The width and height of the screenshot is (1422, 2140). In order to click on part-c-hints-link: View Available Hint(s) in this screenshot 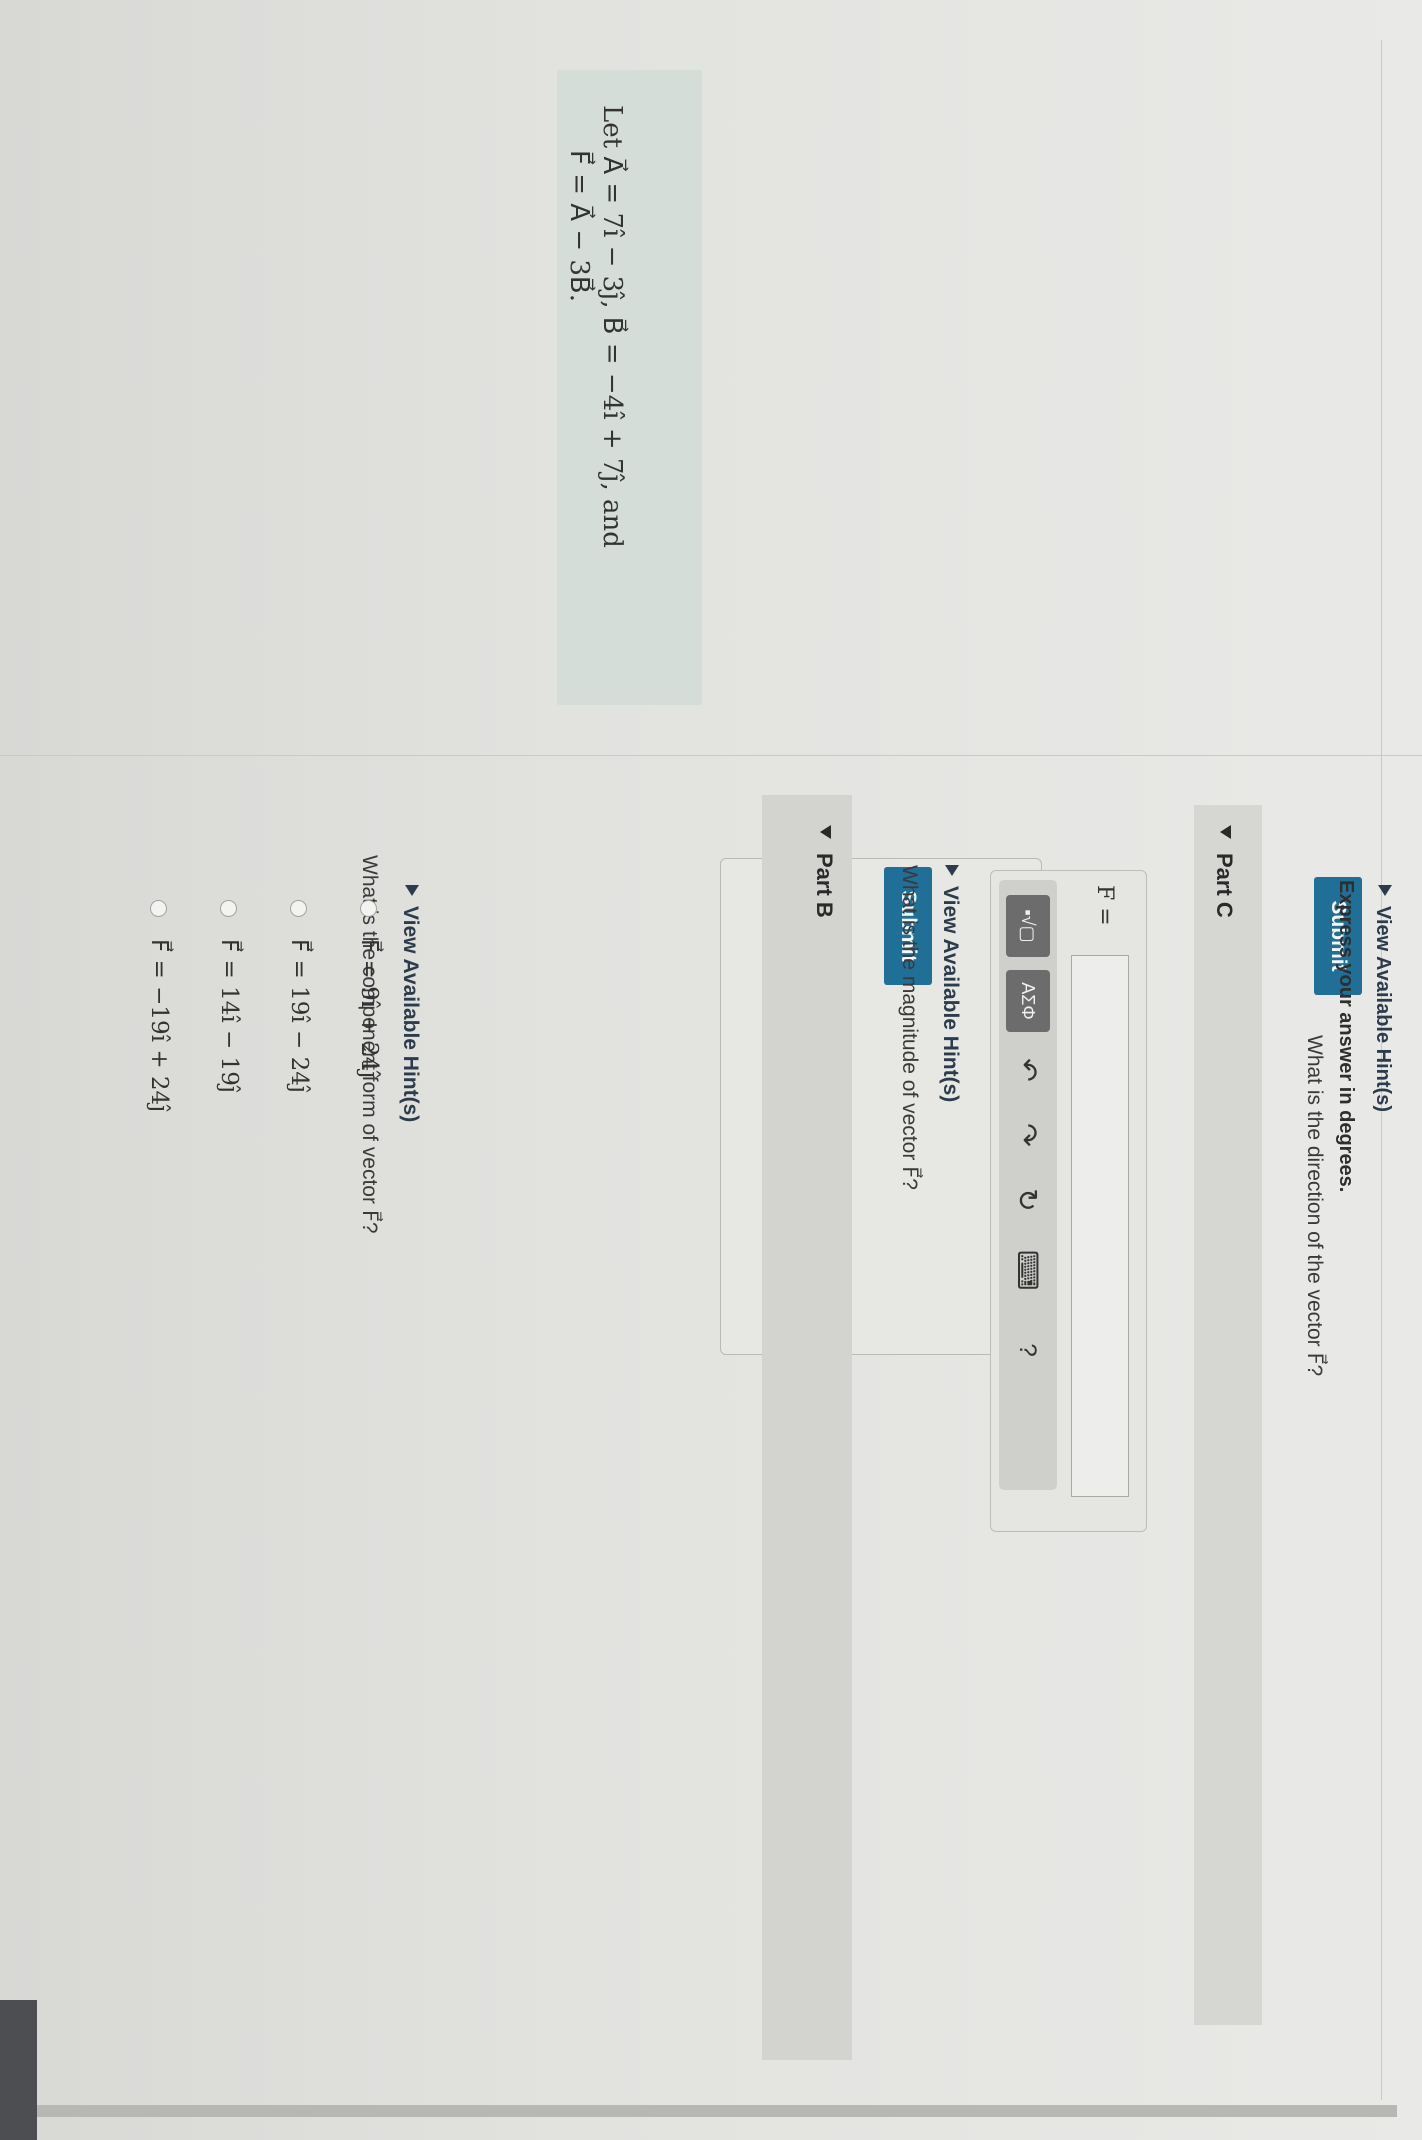, I will do `click(1382, 998)`.